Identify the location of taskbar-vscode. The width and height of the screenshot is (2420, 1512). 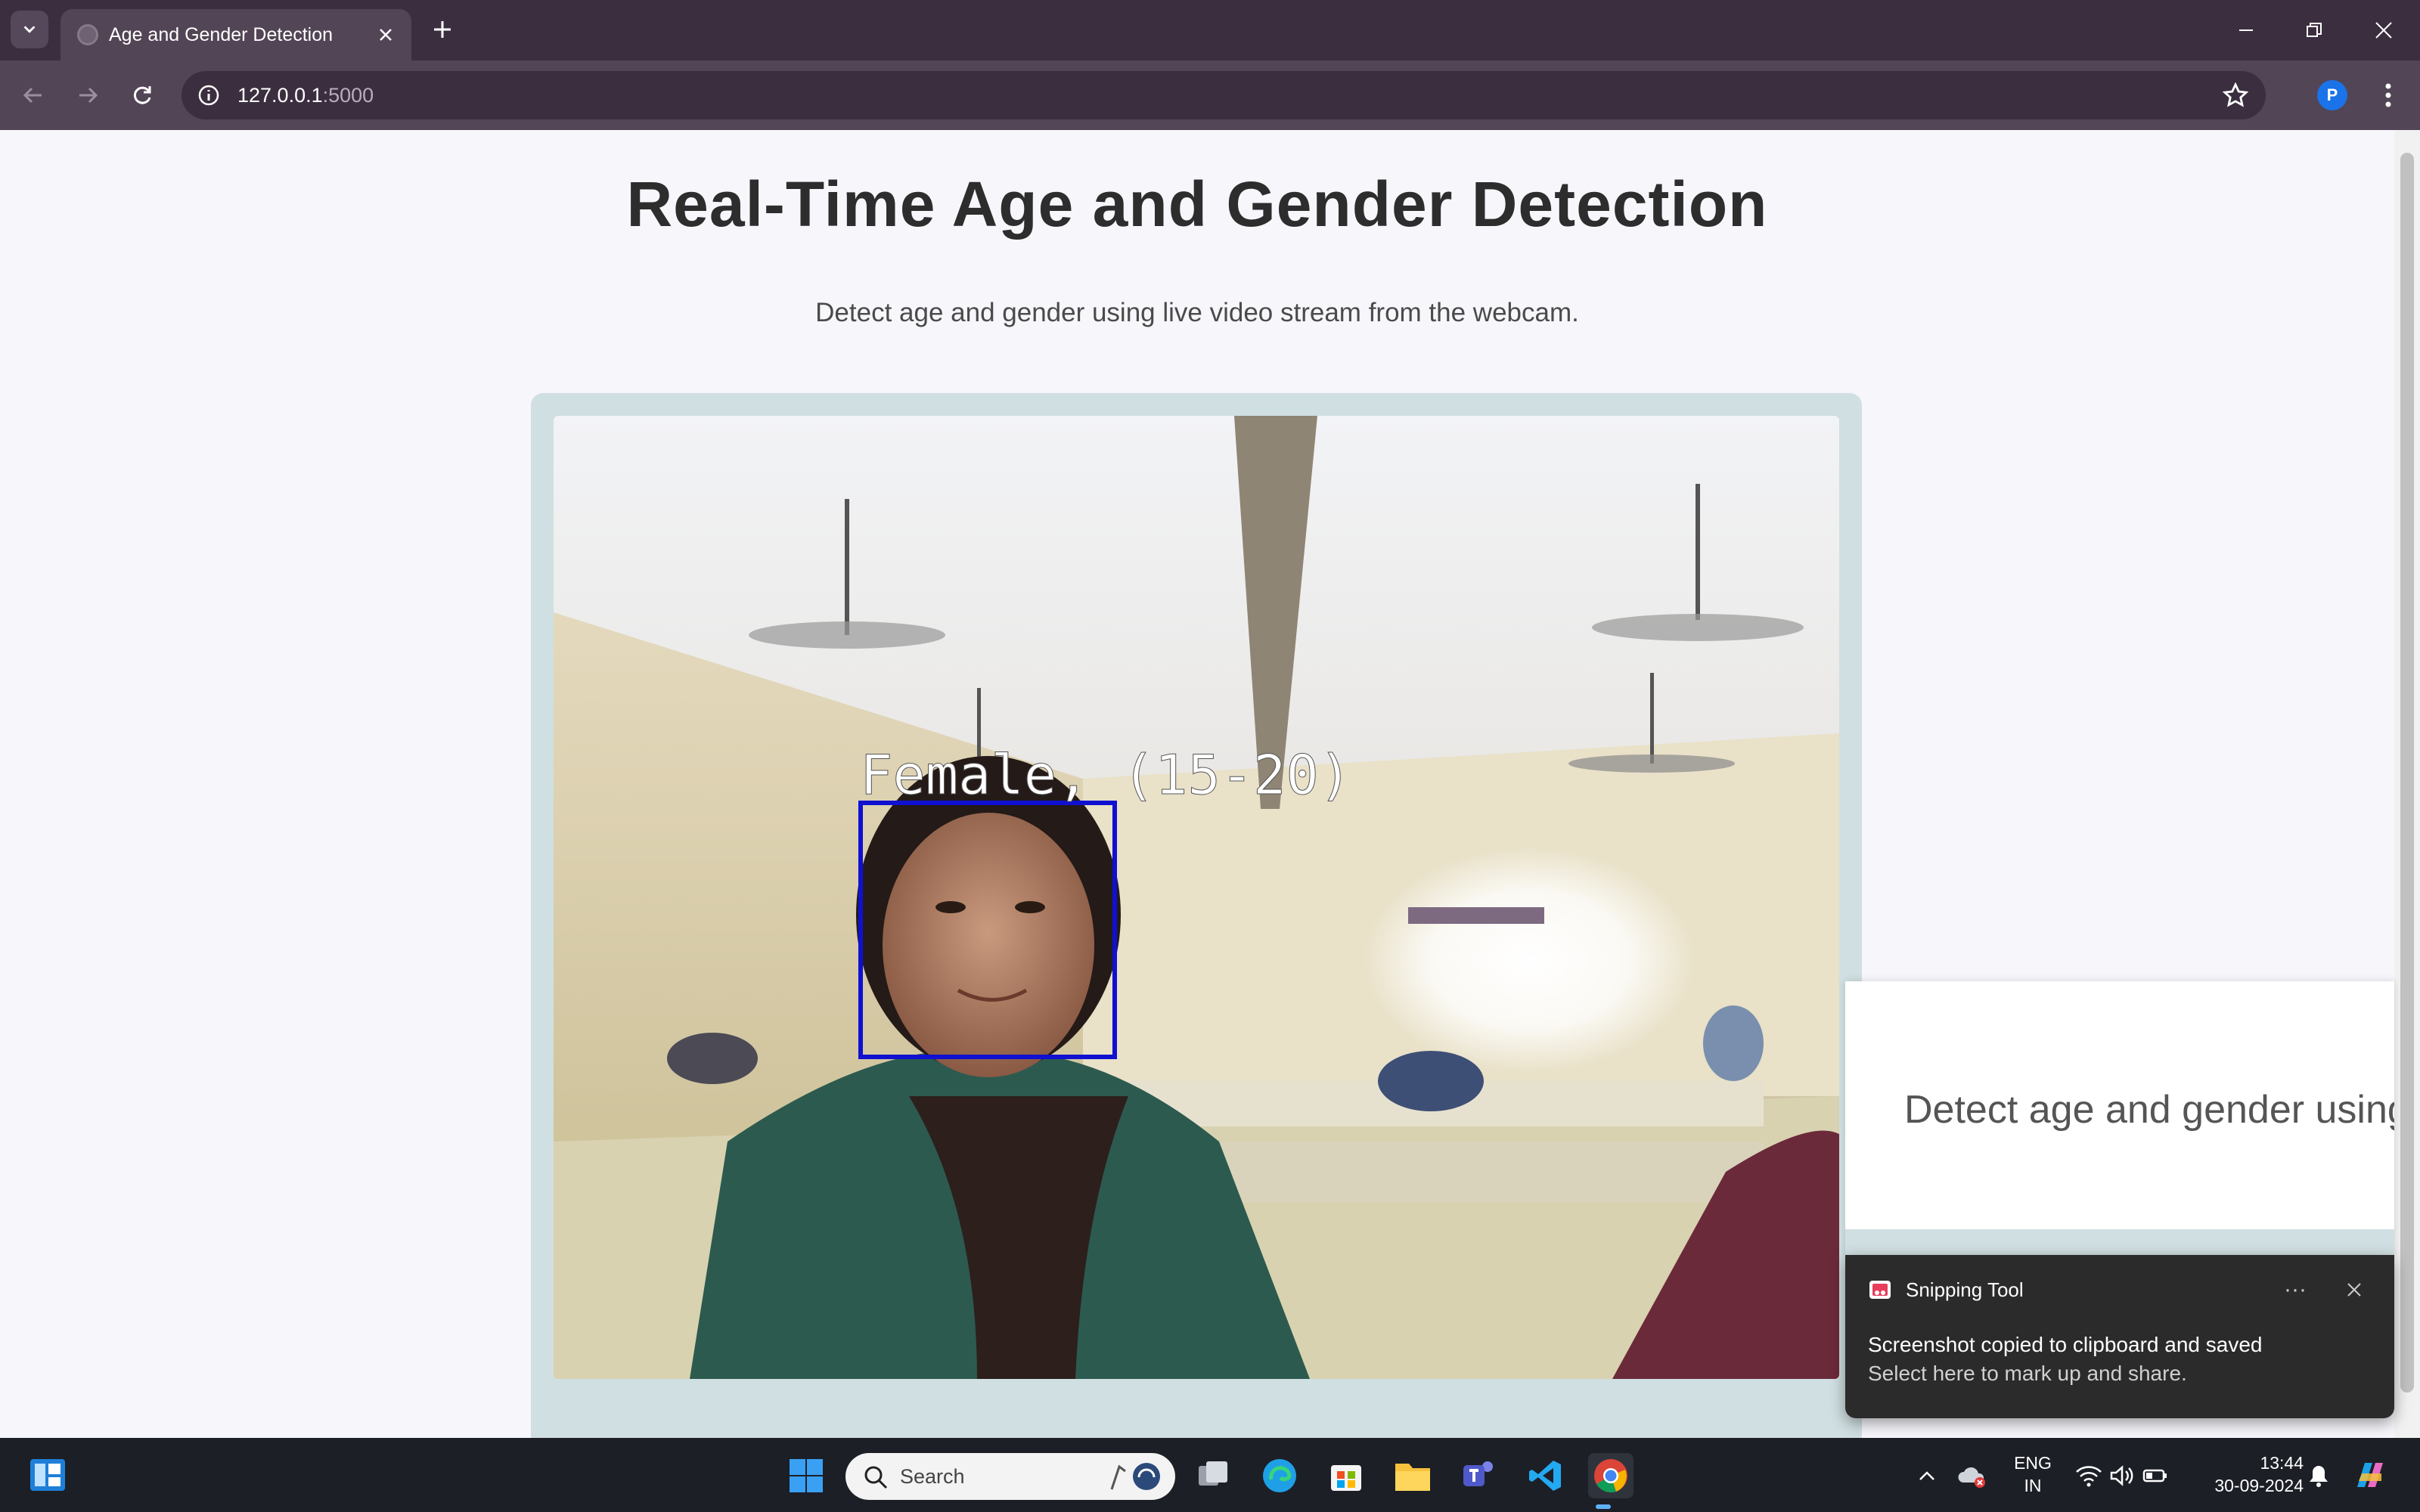
(1545, 1475).